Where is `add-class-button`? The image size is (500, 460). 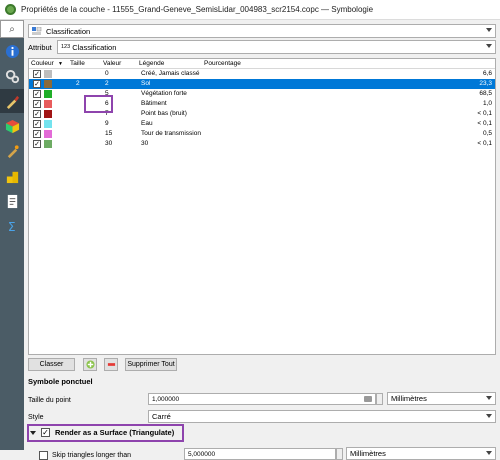
add-class-button is located at coordinates (90, 364).